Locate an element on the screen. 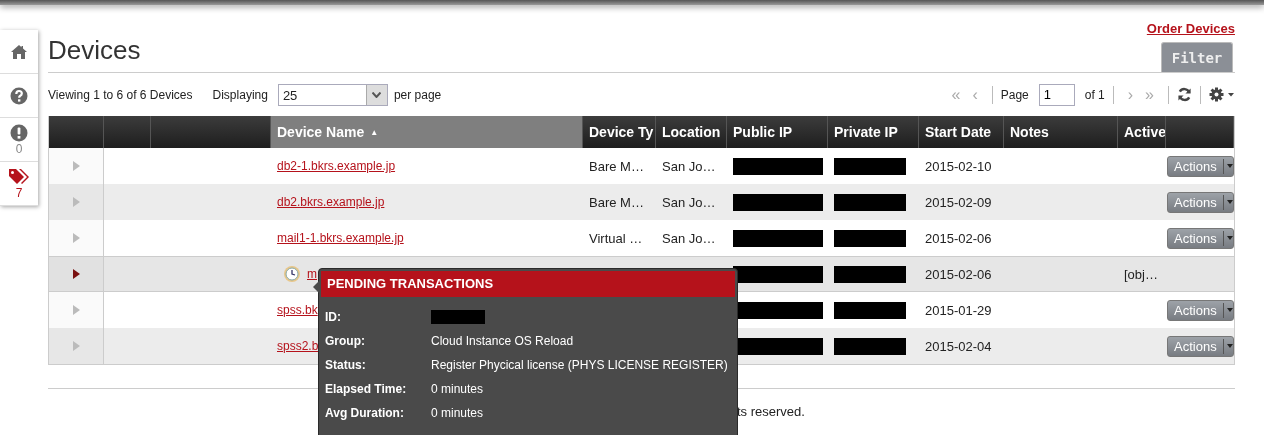 The width and height of the screenshot is (1264, 435). alert-icon is located at coordinates (19, 132).